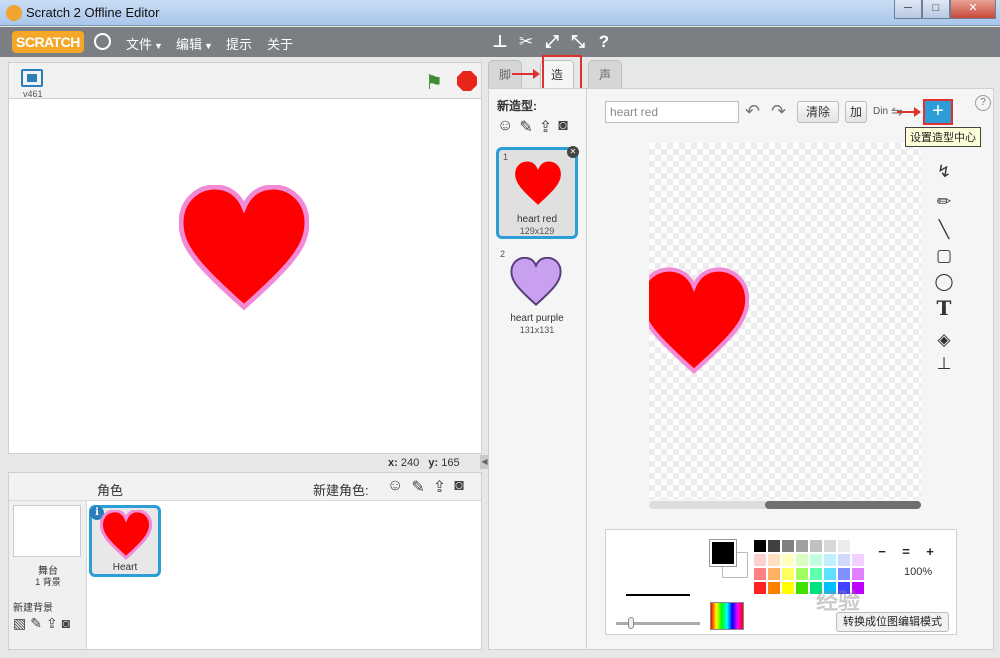 Image resolution: width=1000 pixels, height=658 pixels. I want to click on new-sprite-tools: ☺ ✎ ⇪ ◙, so click(425, 487).